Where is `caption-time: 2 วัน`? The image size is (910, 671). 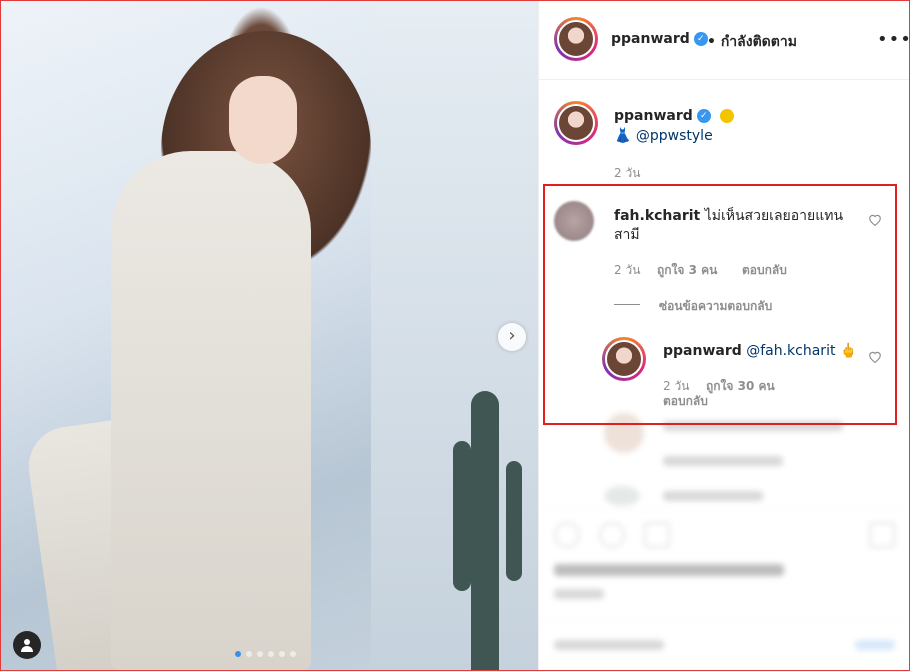
caption-time: 2 วัน is located at coordinates (627, 173).